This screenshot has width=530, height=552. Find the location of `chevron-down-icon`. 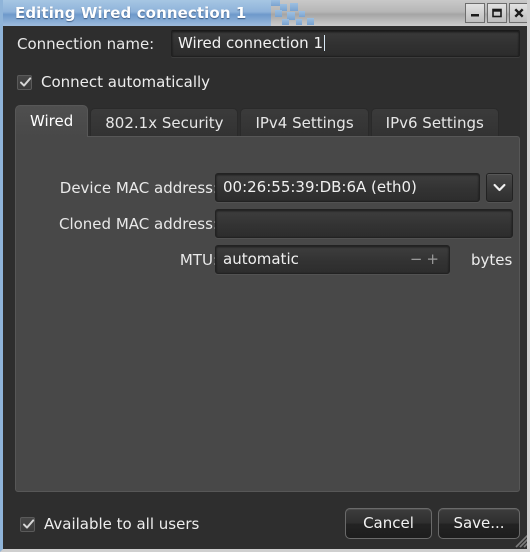

chevron-down-icon is located at coordinates (499, 187).